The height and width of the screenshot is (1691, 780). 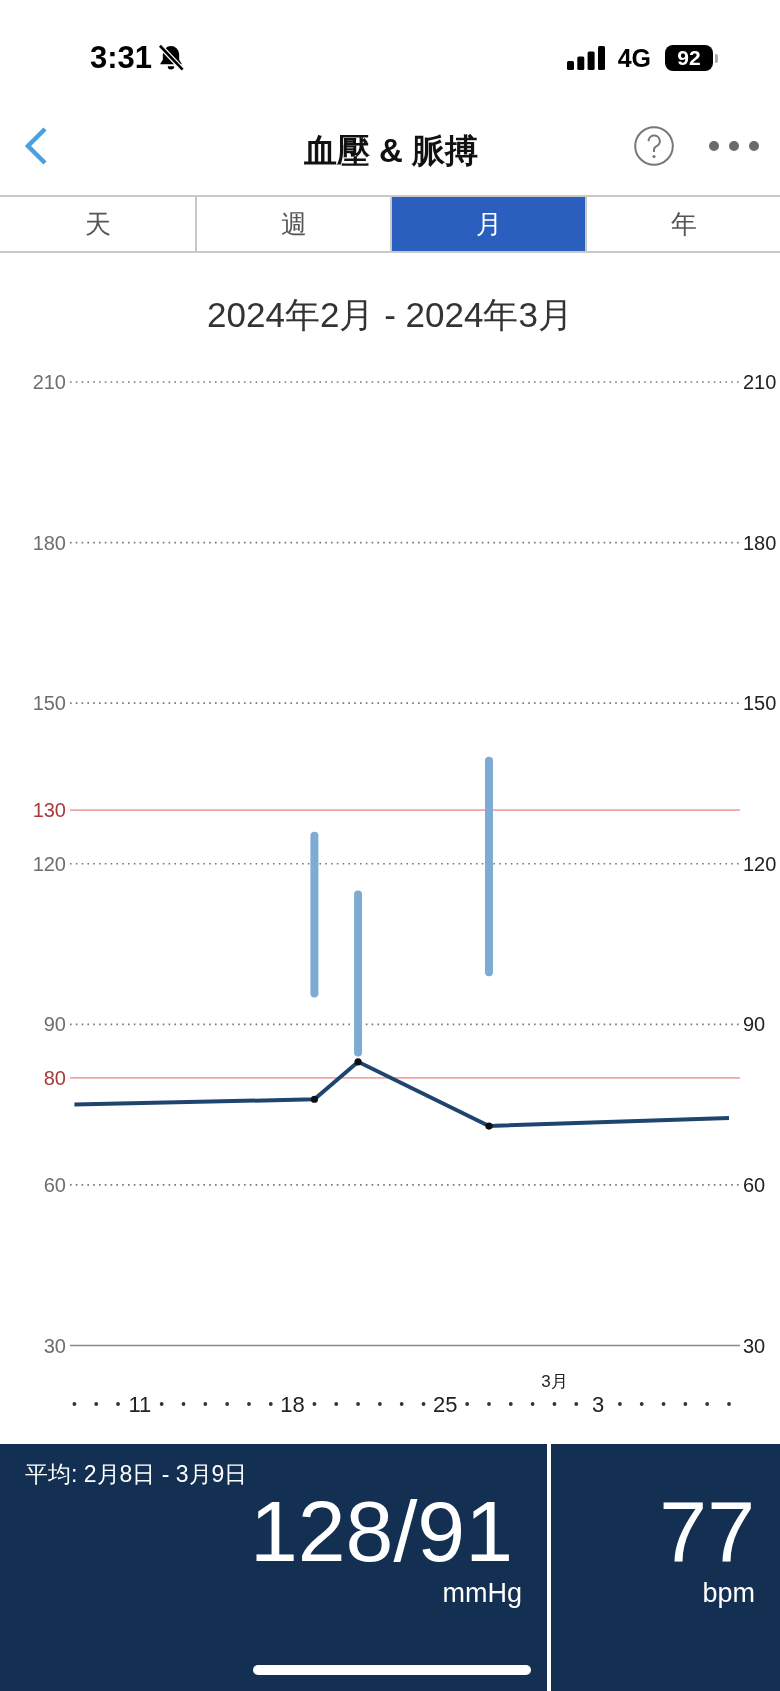 I want to click on signal-icon, so click(x=585, y=58).